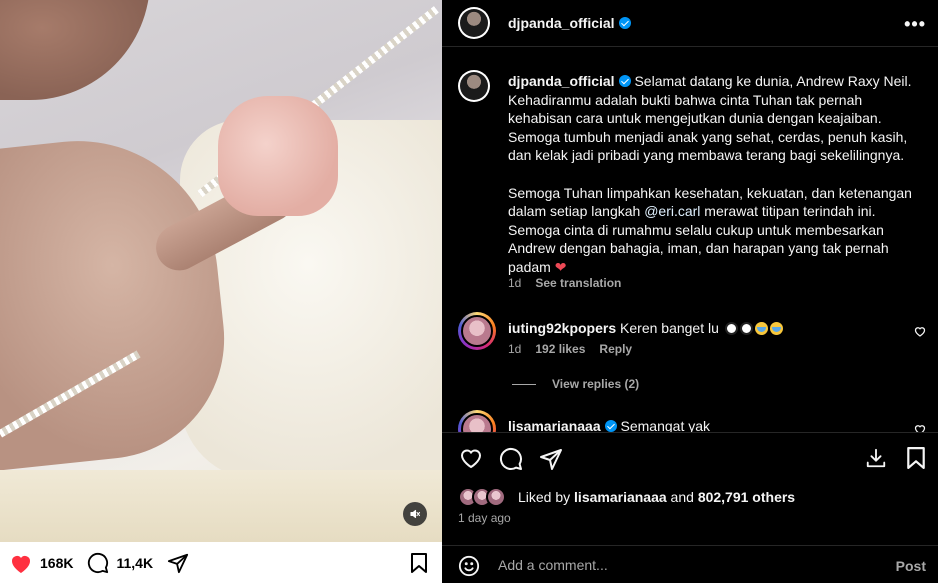  Describe the element at coordinates (484, 518) in the screenshot. I see `post-time: 1 day ago` at that location.